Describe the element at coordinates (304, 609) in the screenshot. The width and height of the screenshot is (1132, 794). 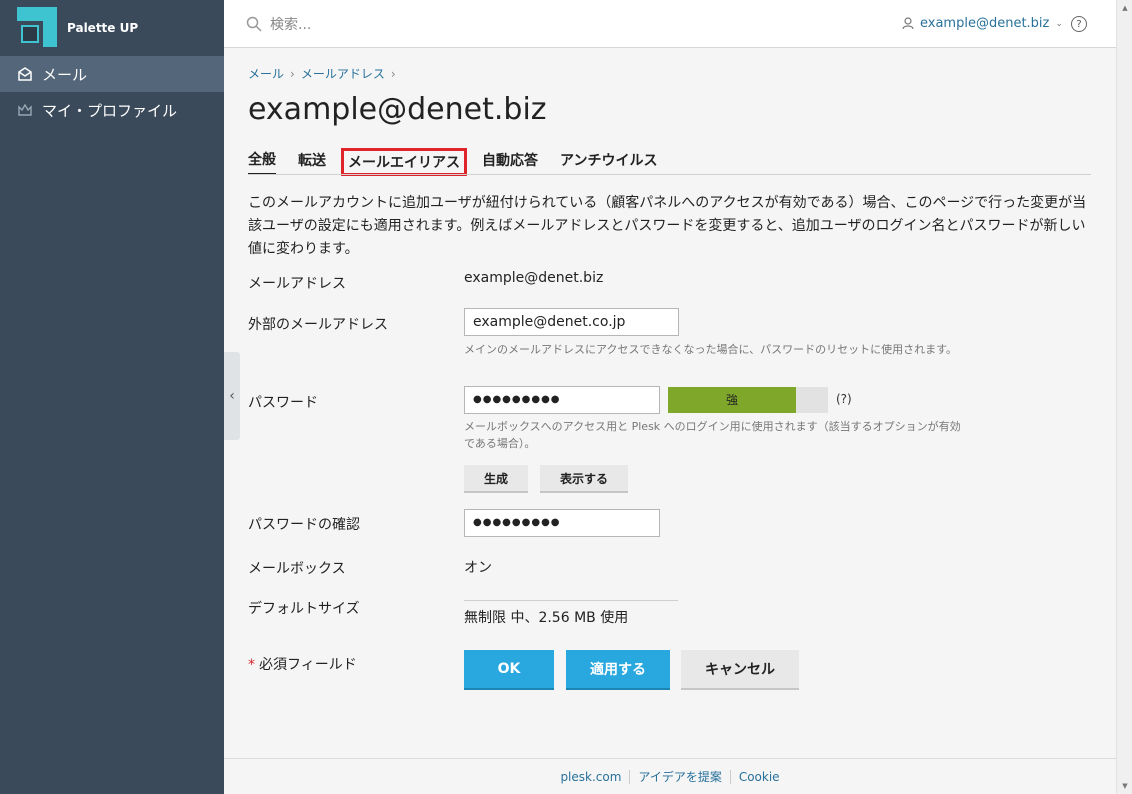
I see `default-size-label: デフォルトサイズ` at that location.